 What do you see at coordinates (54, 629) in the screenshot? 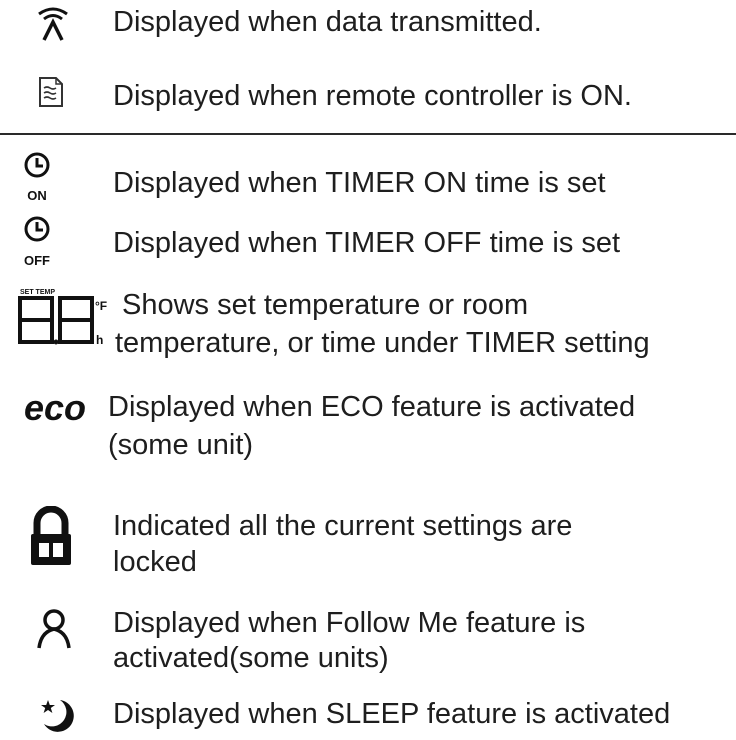
I see `follow-me-person-icon` at bounding box center [54, 629].